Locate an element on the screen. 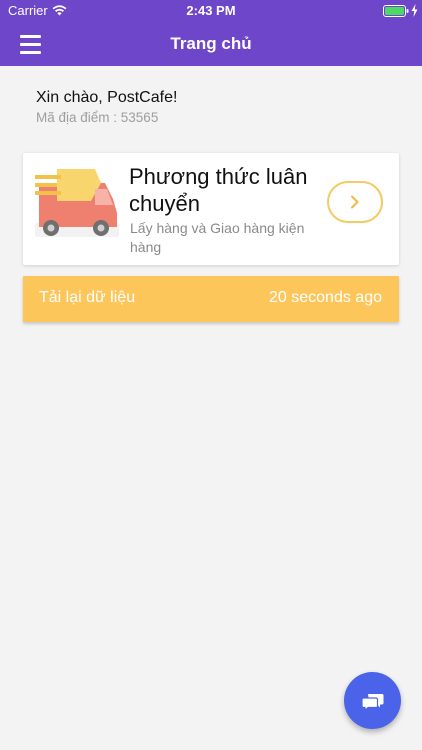 This screenshot has width=422, height=750. chat-icon is located at coordinates (372, 702).